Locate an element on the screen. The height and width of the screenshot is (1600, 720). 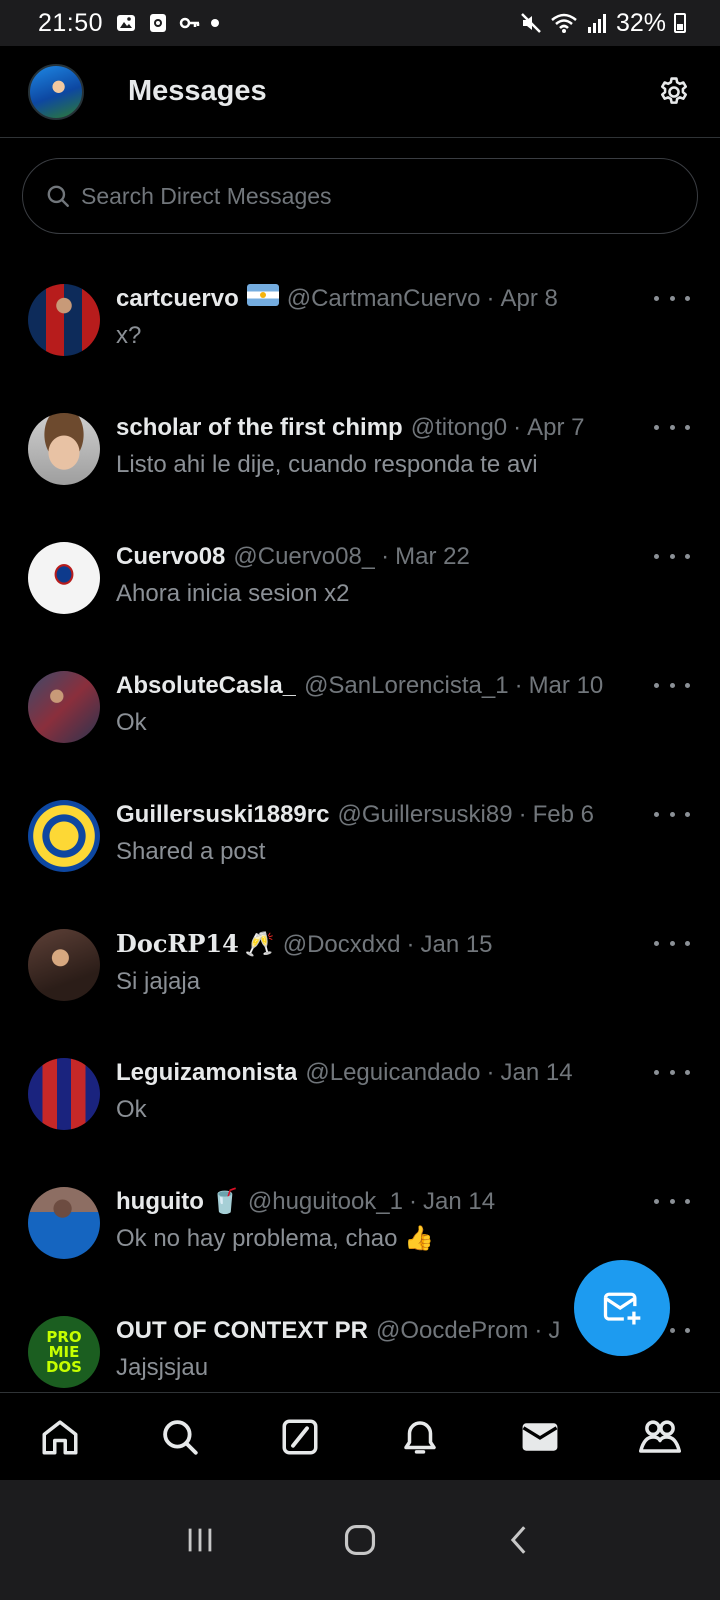
gallery-notification-icon is located at coordinates (126, 23).